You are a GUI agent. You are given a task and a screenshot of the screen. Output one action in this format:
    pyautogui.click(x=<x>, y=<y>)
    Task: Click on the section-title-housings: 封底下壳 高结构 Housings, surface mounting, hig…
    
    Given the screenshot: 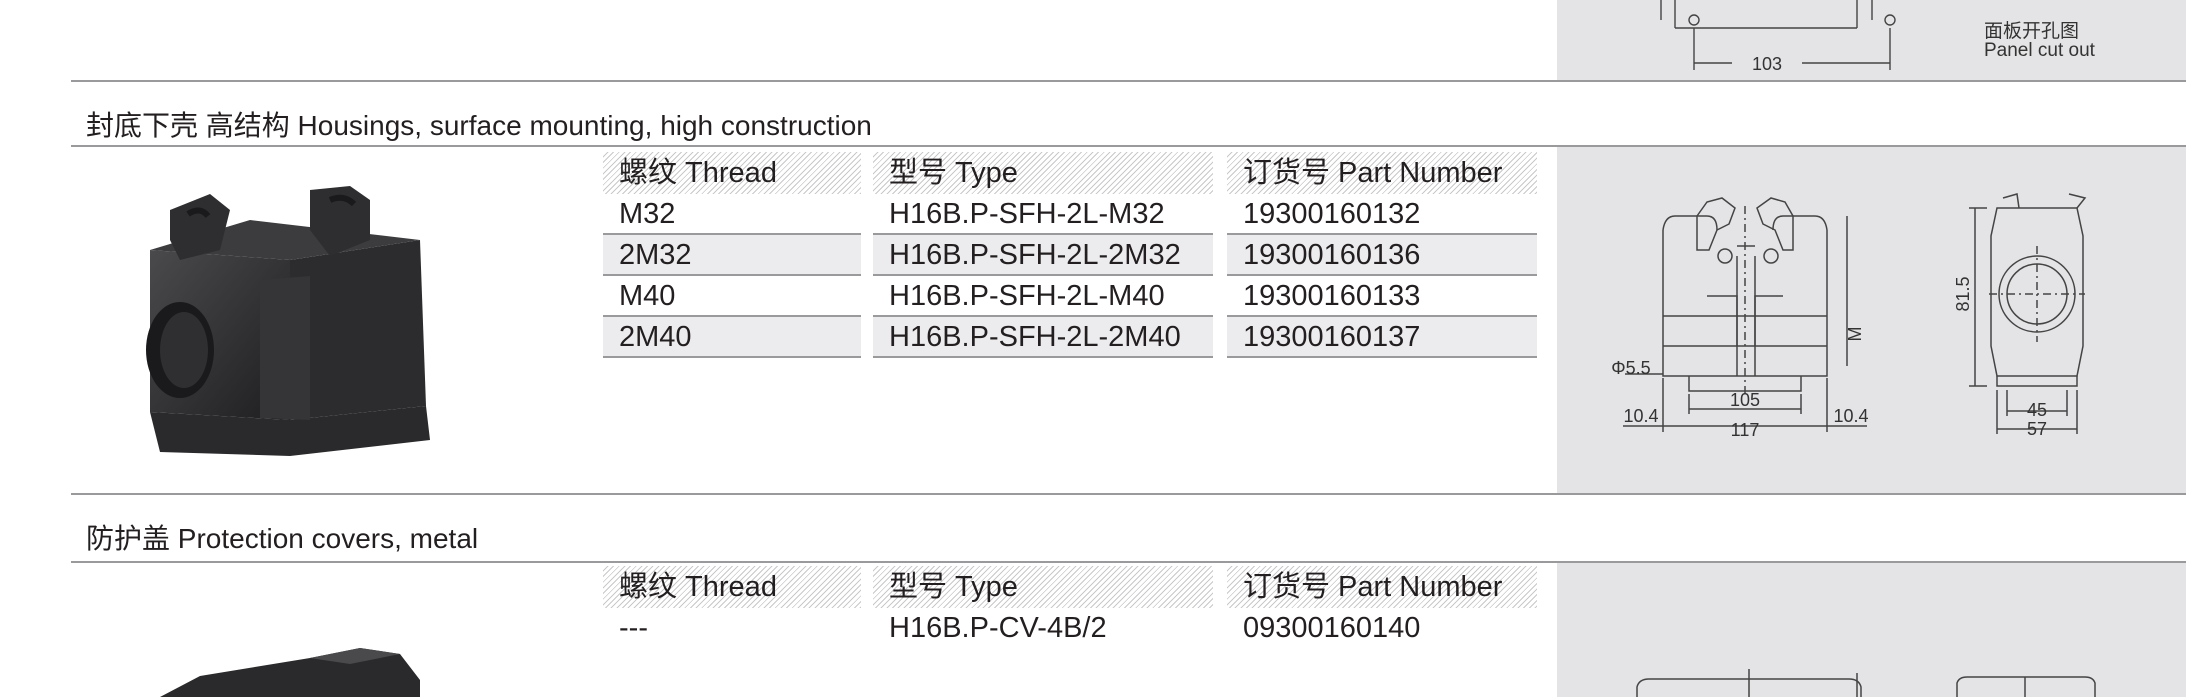 What is the action you would take?
    pyautogui.click(x=479, y=125)
    